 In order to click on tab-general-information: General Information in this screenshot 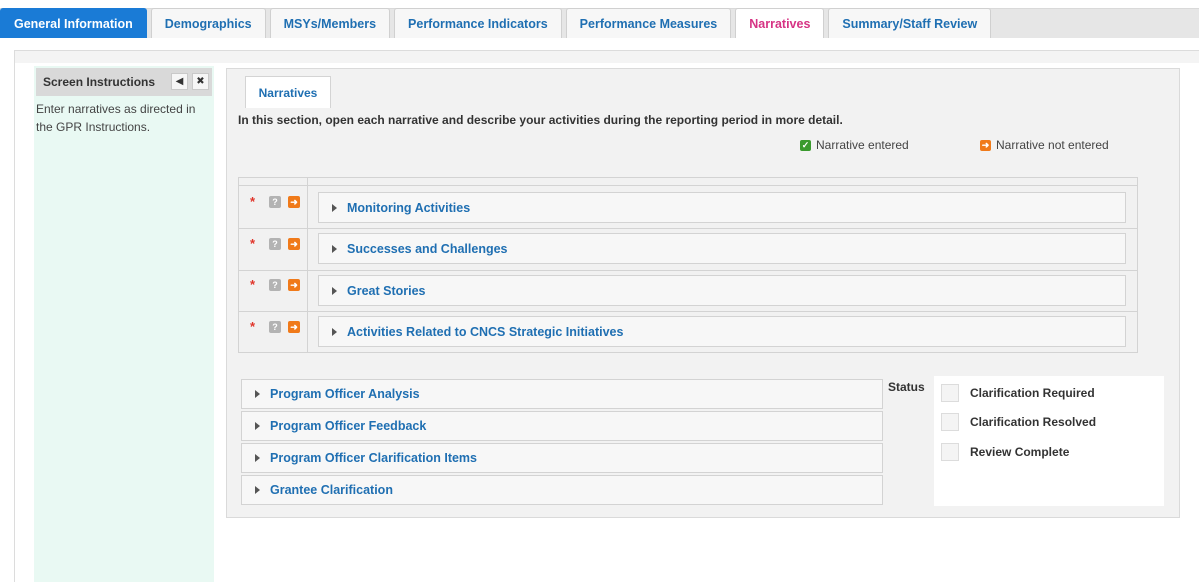, I will do `click(73, 23)`.